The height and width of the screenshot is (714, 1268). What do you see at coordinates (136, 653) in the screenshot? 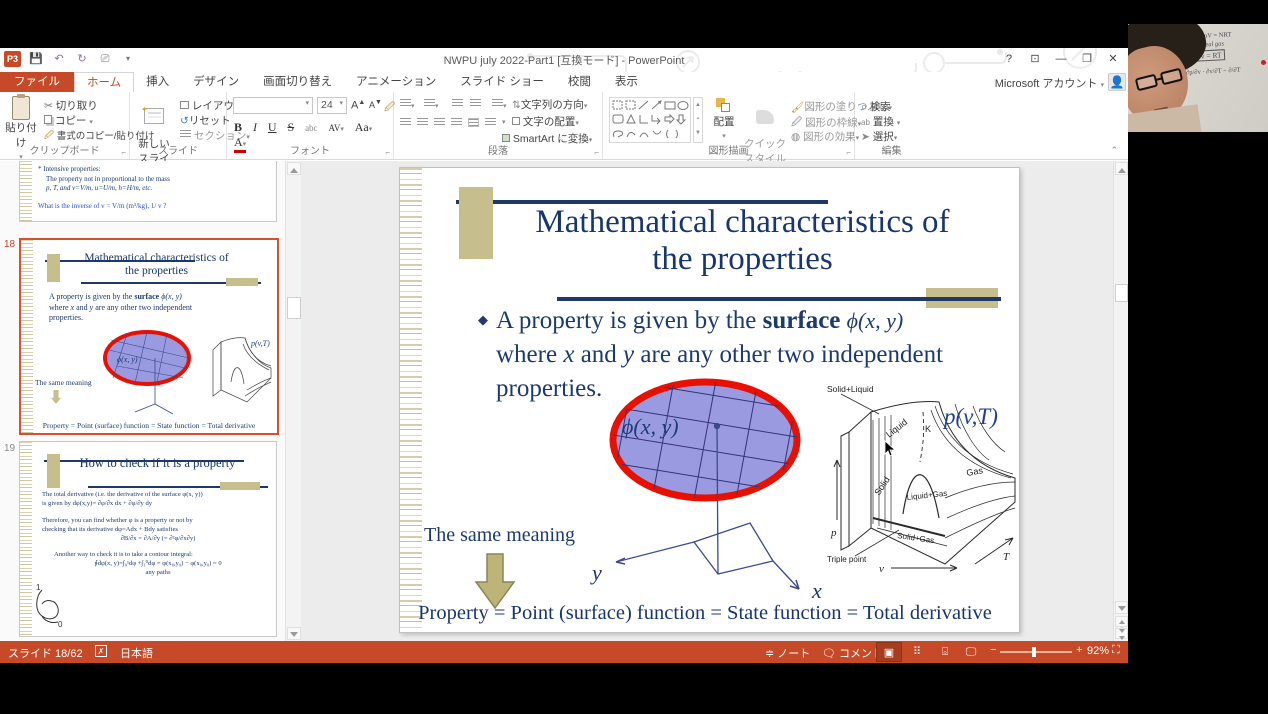
I see `language-indicator: 日本語` at bounding box center [136, 653].